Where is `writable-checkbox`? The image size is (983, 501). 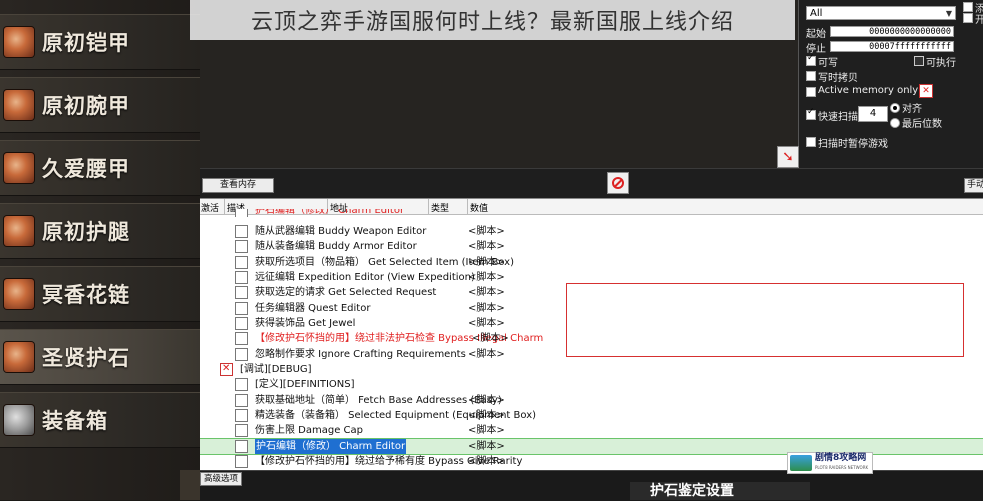 writable-checkbox is located at coordinates (811, 59).